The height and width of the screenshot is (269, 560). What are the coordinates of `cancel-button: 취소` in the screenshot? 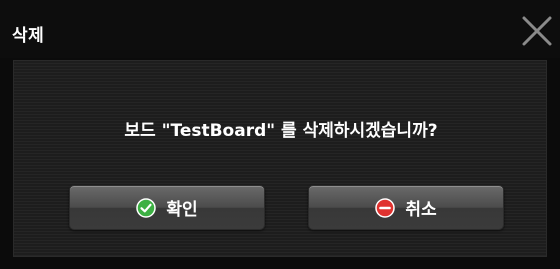 It's located at (406, 207).